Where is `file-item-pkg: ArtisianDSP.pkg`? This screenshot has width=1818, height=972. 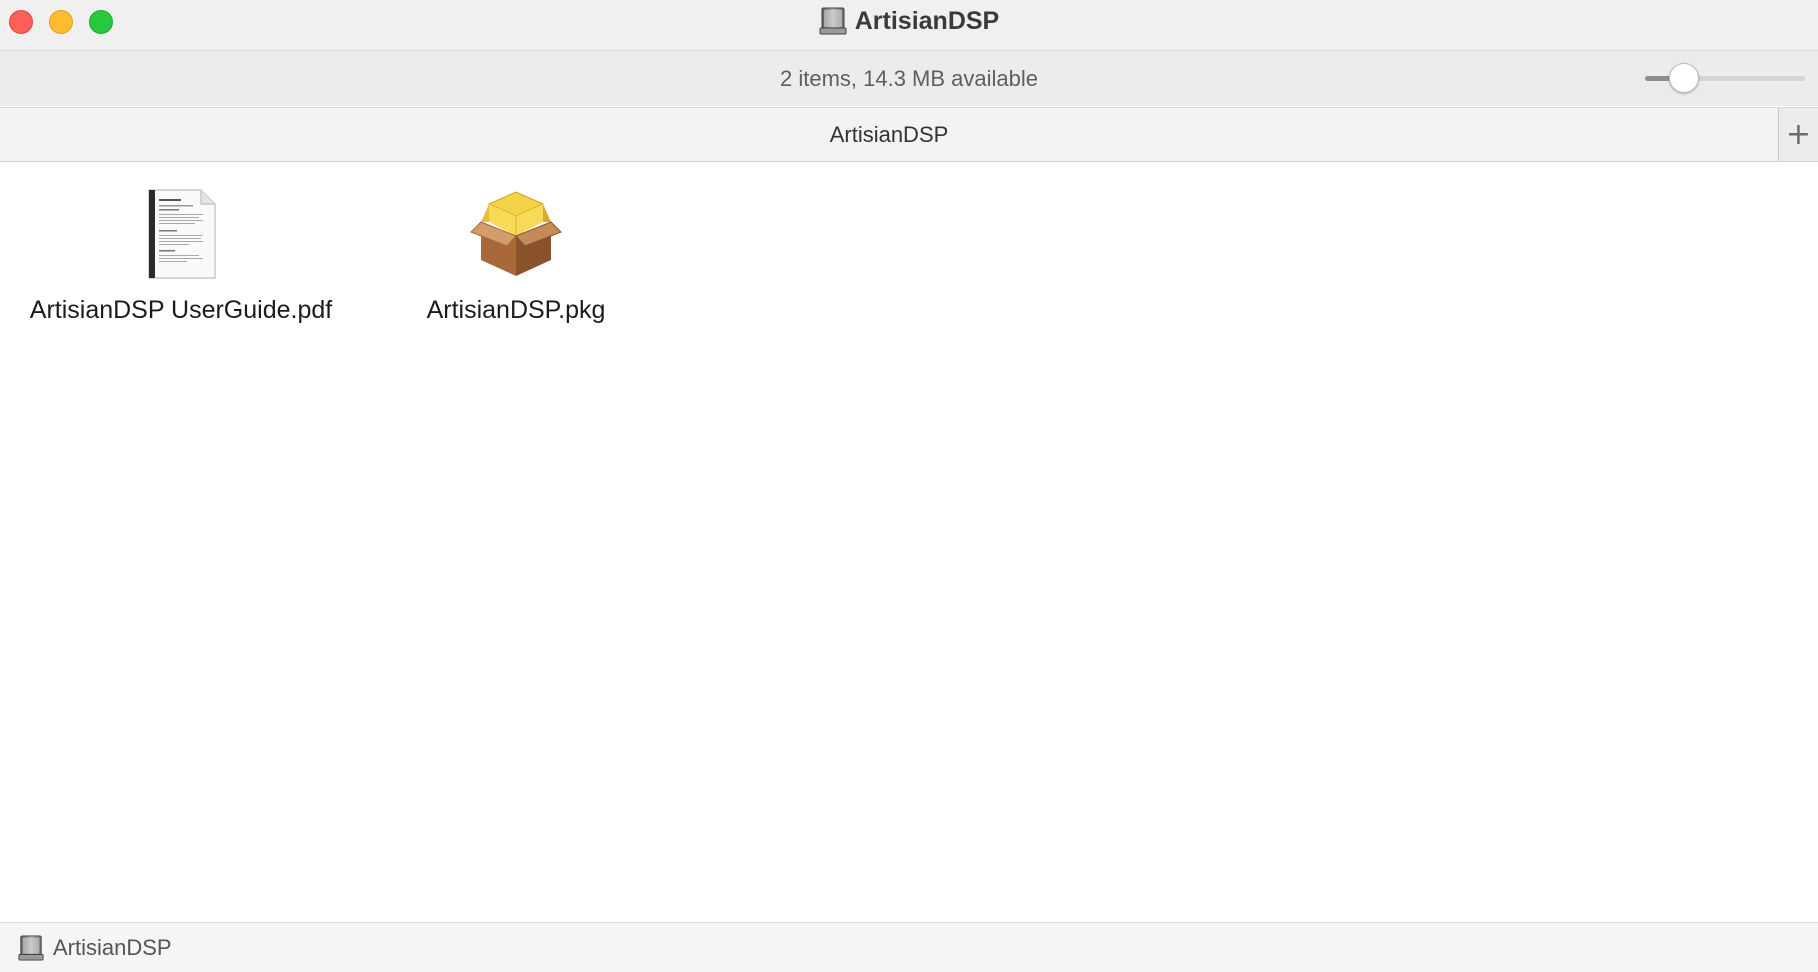
file-item-pkg: ArtisianDSP.pkg is located at coordinates (516, 252).